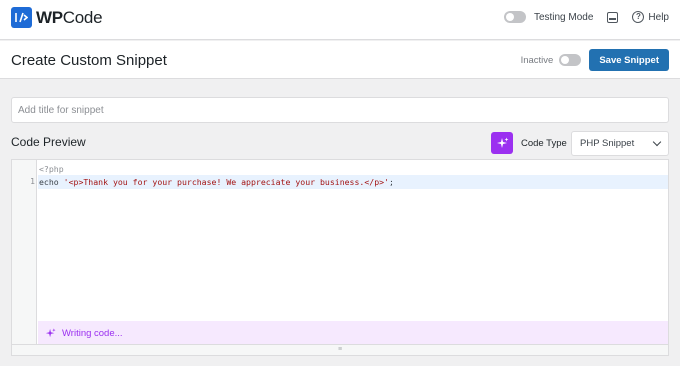 This screenshot has width=680, height=366. What do you see at coordinates (613, 17) in the screenshot?
I see `notifications-icon` at bounding box center [613, 17].